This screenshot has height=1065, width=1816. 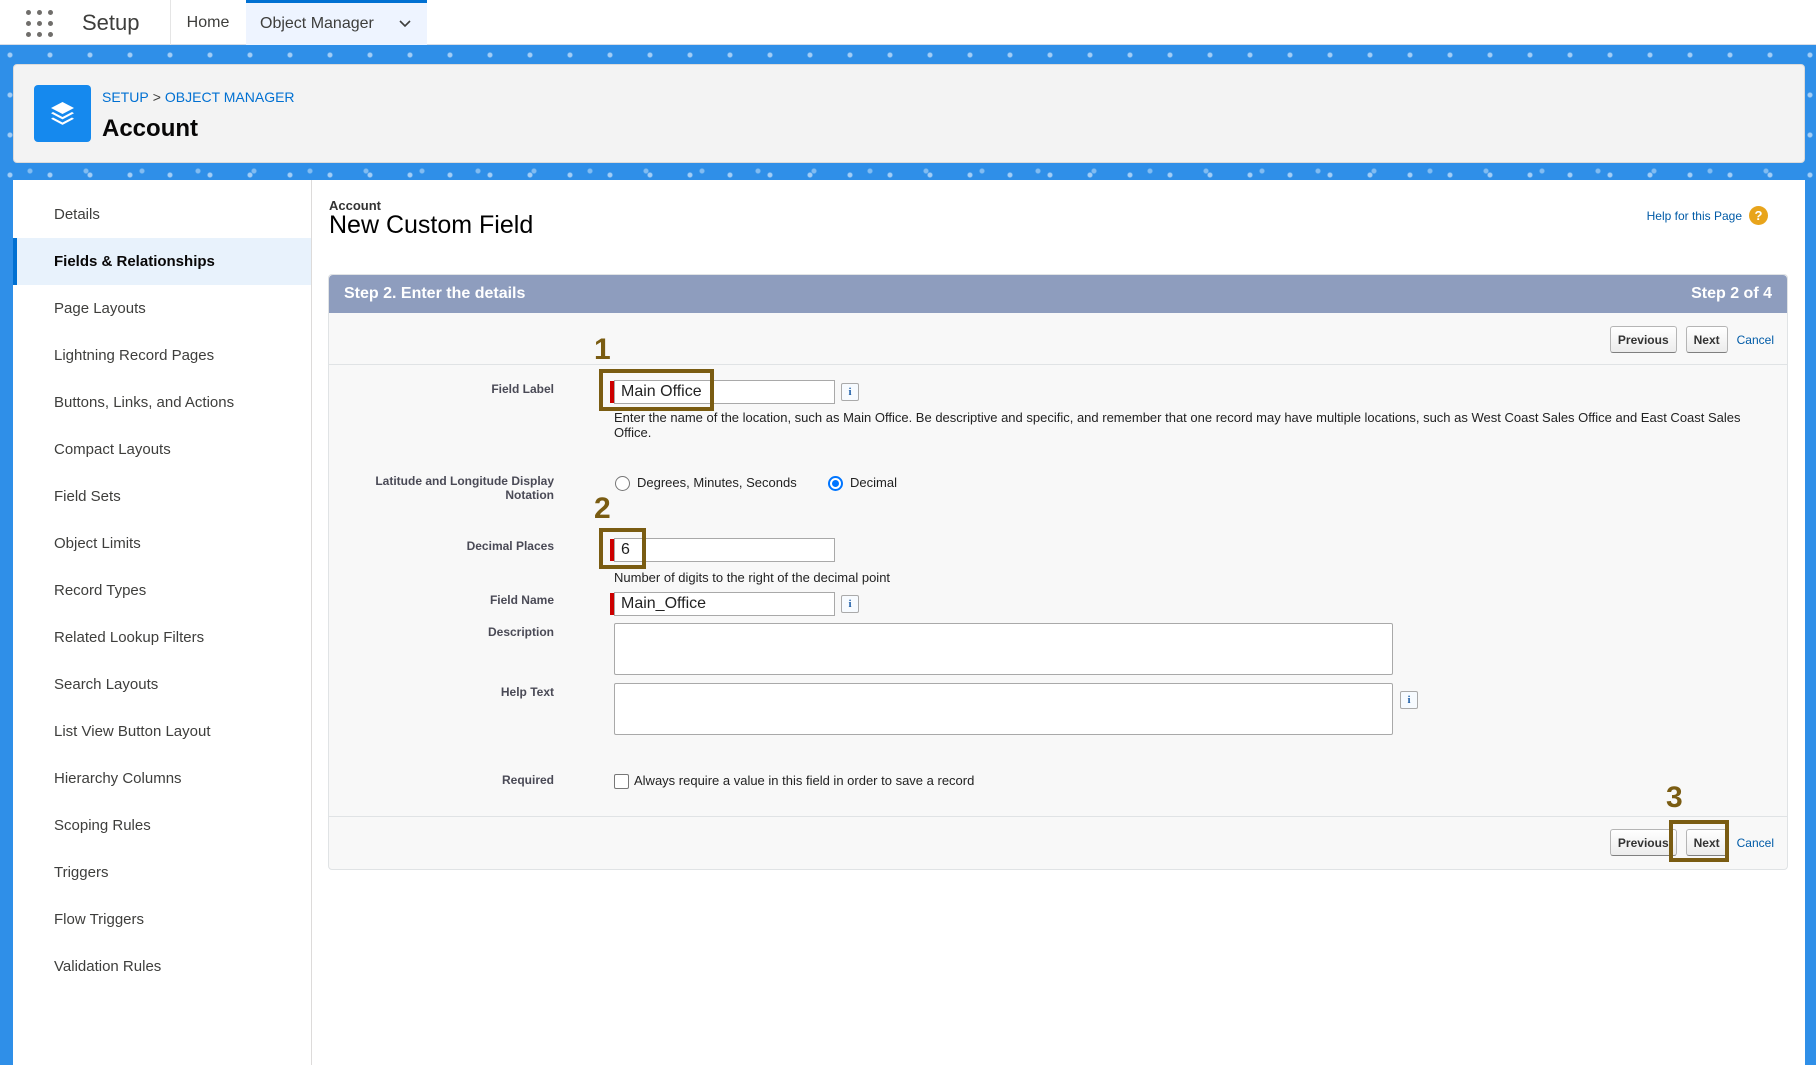 What do you see at coordinates (230, 97) in the screenshot?
I see `breadcrumb-object-manager: OBJECT MANAGER` at bounding box center [230, 97].